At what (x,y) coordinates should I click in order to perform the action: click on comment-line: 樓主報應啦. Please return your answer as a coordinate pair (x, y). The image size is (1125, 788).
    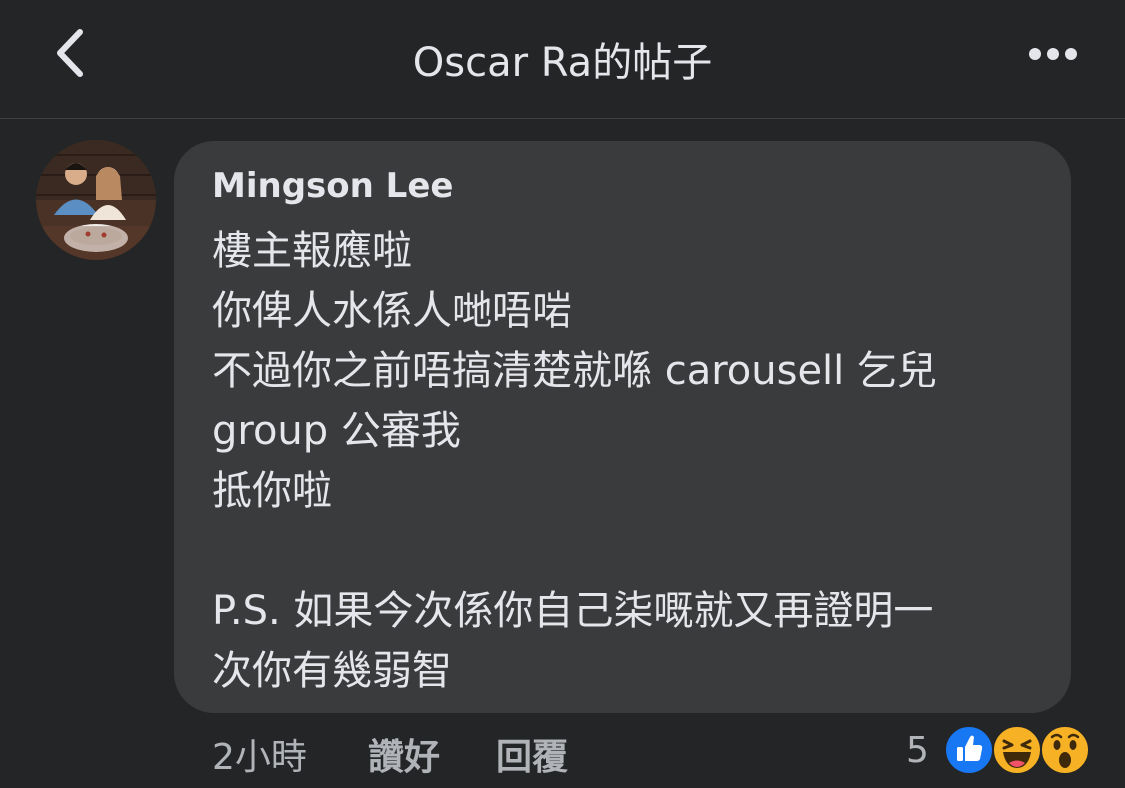
    Looking at the image, I should click on (312, 251).